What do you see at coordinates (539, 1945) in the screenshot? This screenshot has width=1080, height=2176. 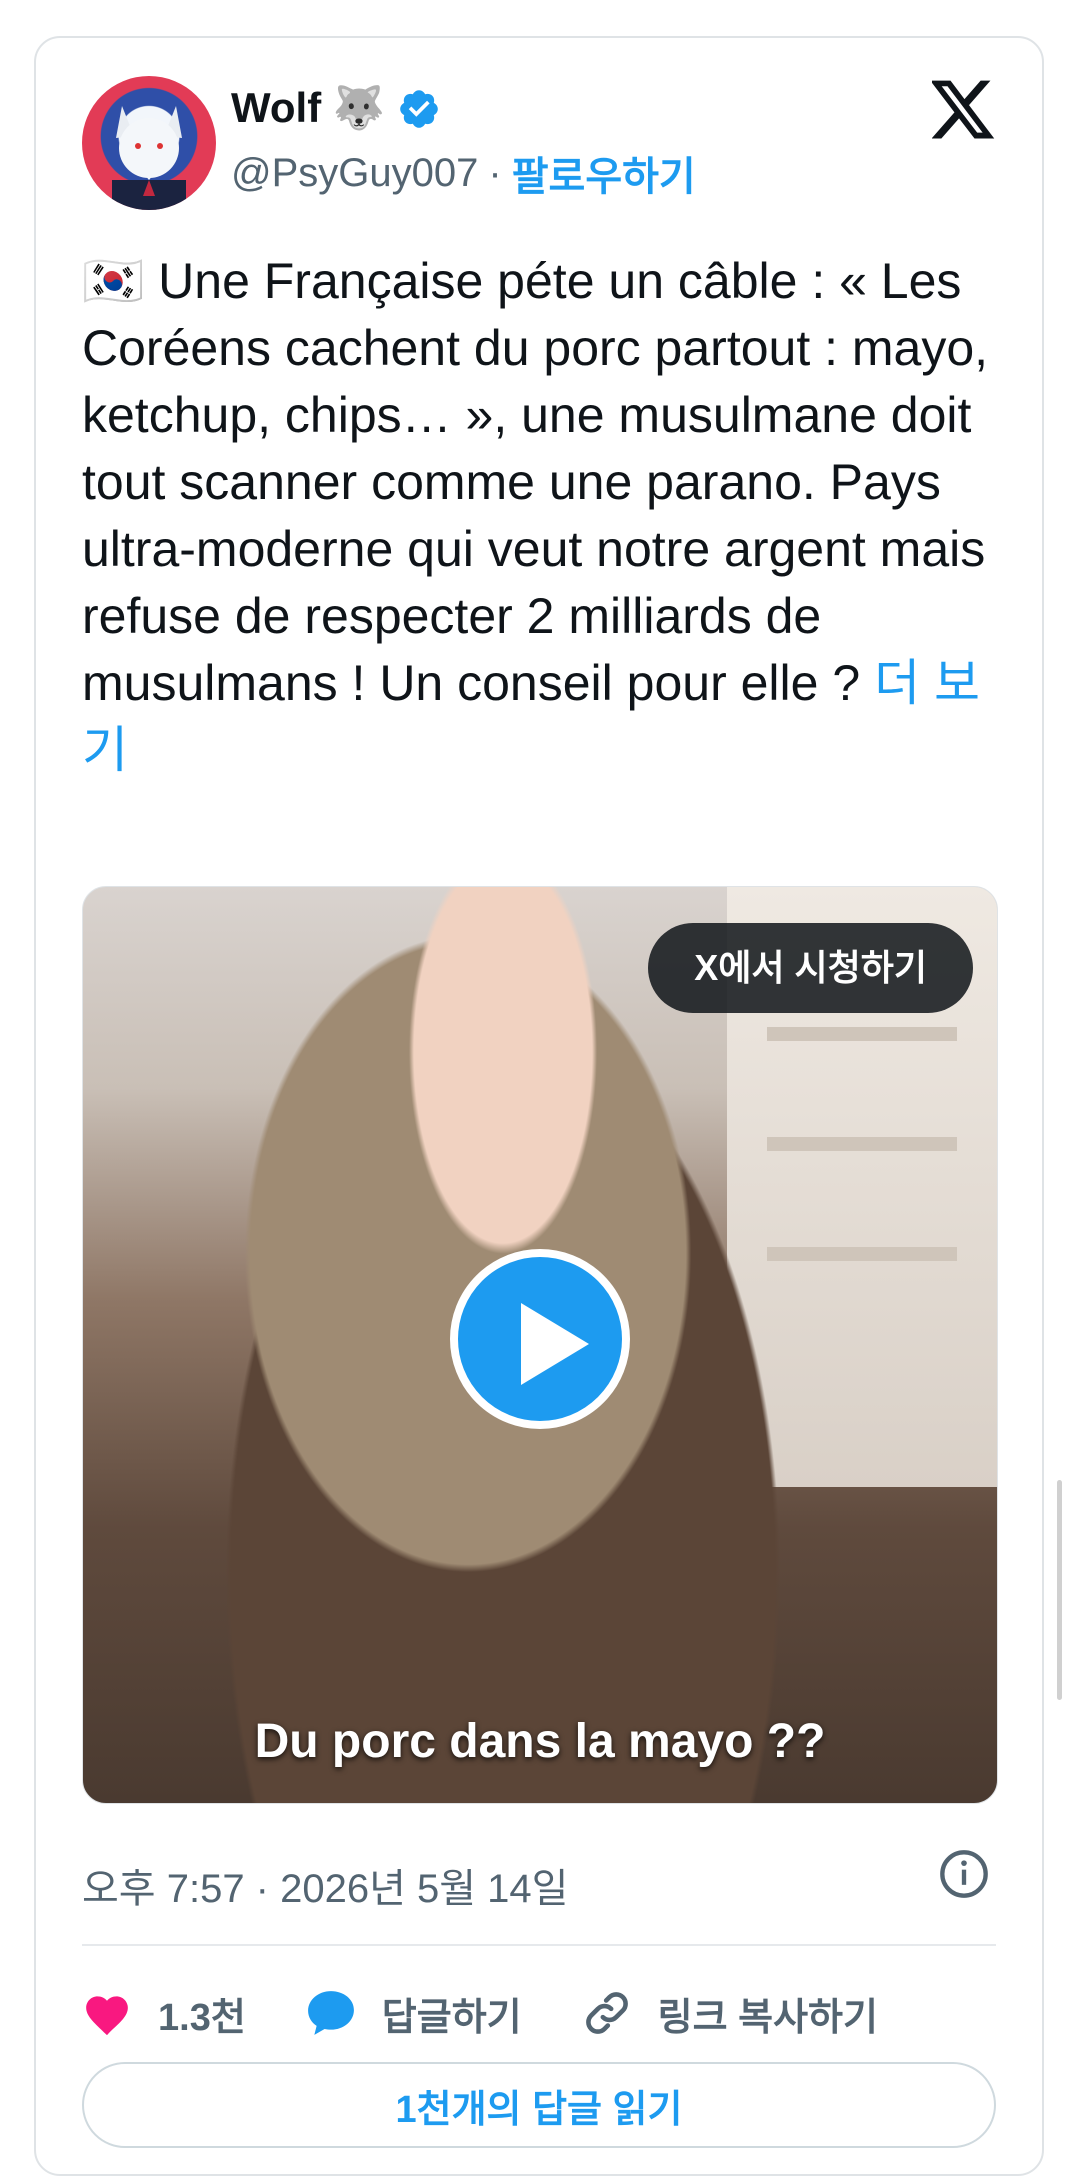 I see `divider` at bounding box center [539, 1945].